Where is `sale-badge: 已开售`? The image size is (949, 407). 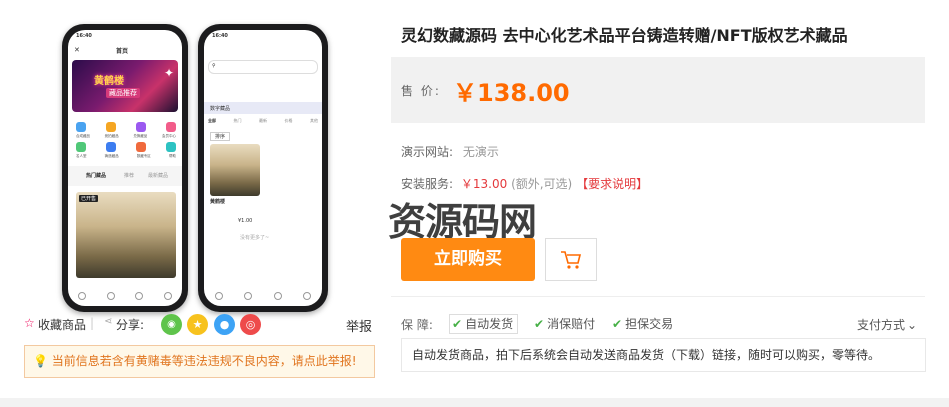 sale-badge: 已开售 is located at coordinates (89, 198).